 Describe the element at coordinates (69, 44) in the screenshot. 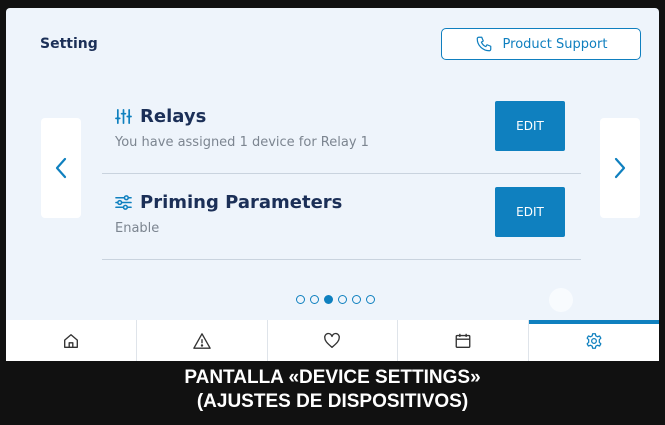

I see `page-title: Setting` at that location.